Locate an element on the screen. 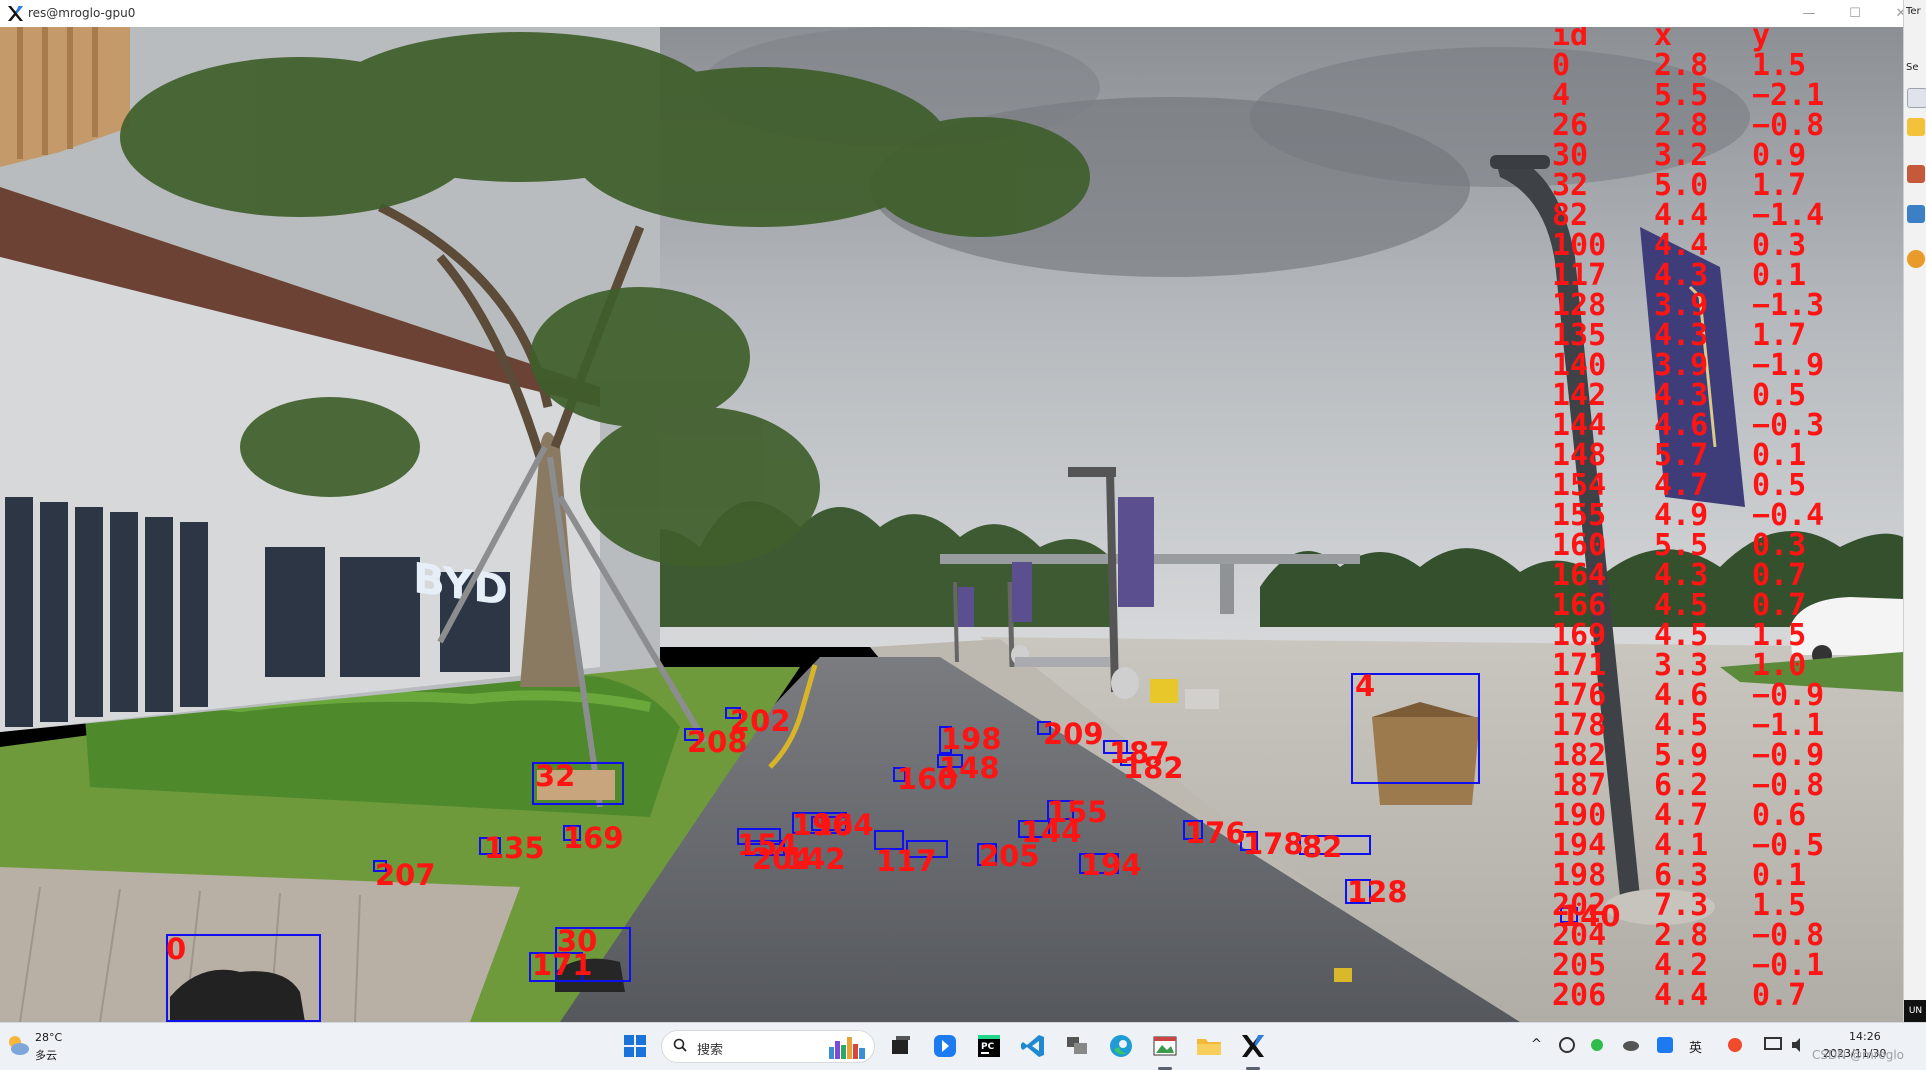 The width and height of the screenshot is (1926, 1070). wechat-icon is located at coordinates (1597, 1045).